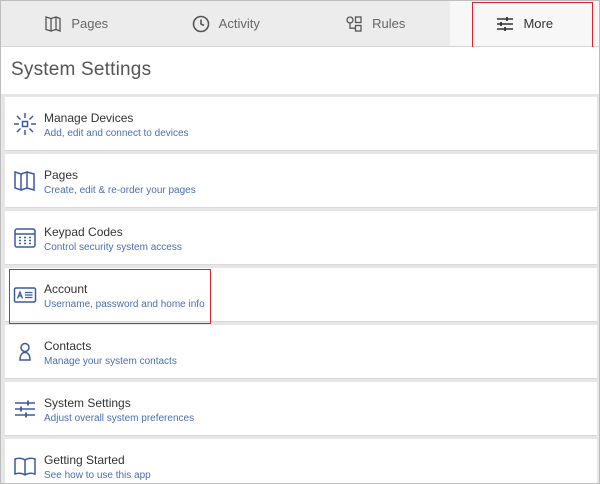 Image resolution: width=600 pixels, height=484 pixels. I want to click on list-item-account: Account Username, password and home info, so click(301, 295).